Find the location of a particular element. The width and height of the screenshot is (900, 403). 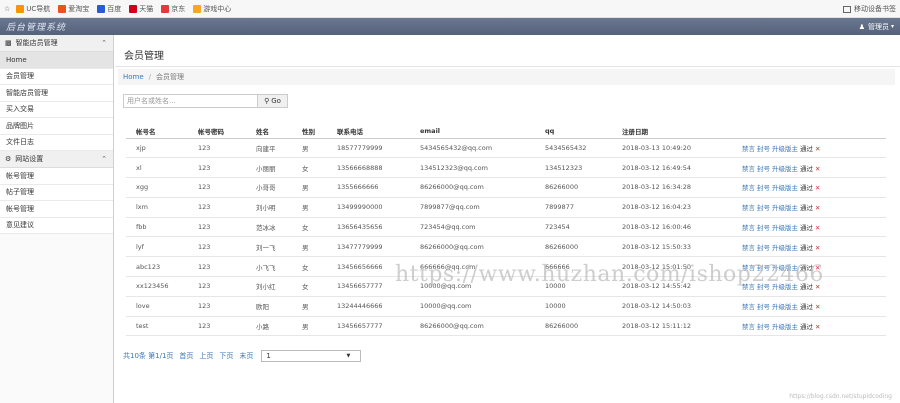

bookmark-list: UC导航 爱淘宝 百度 天猫 京东 游戏中心 is located at coordinates (127, 9).